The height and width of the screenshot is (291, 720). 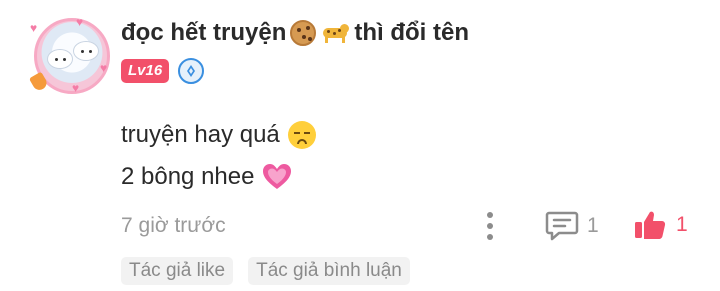 What do you see at coordinates (301, 135) in the screenshot?
I see `sad-face-icon` at bounding box center [301, 135].